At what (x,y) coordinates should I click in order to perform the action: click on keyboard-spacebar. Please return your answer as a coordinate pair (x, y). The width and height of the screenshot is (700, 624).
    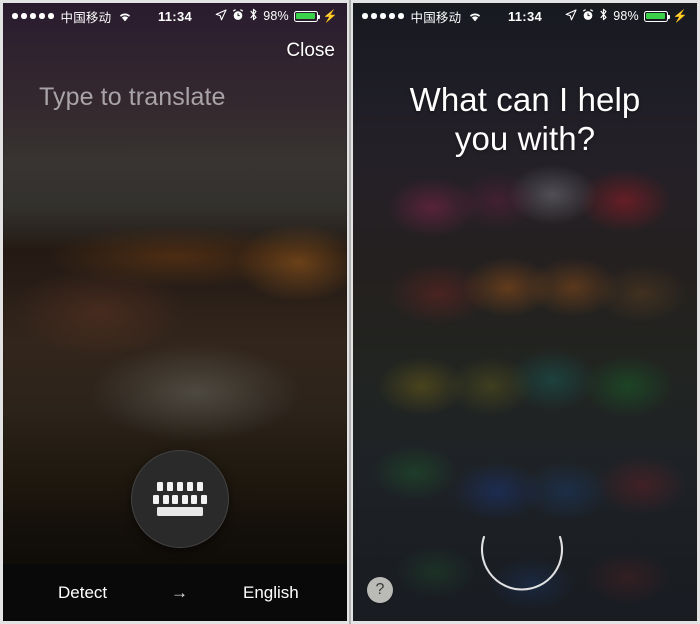
    Looking at the image, I should click on (180, 511).